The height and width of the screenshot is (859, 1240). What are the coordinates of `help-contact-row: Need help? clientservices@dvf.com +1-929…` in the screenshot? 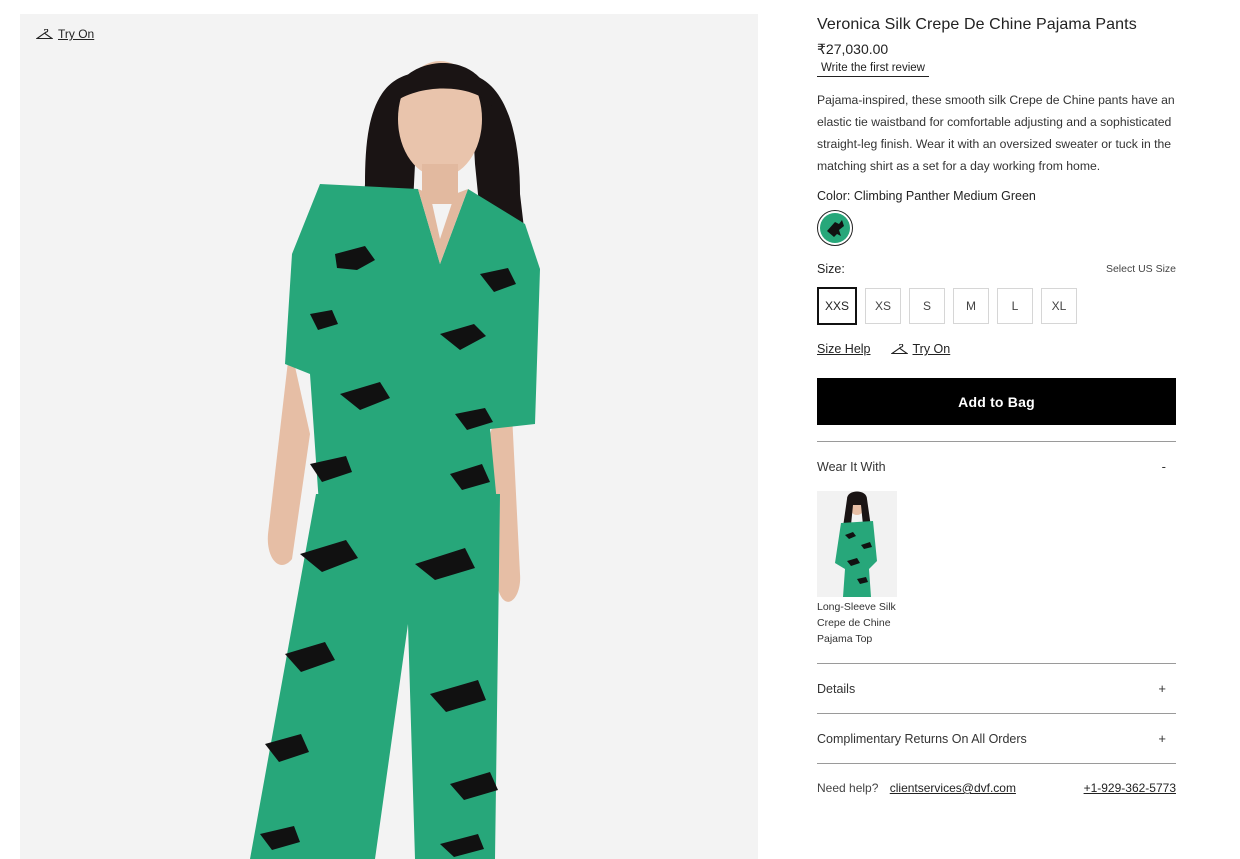 It's located at (996, 779).